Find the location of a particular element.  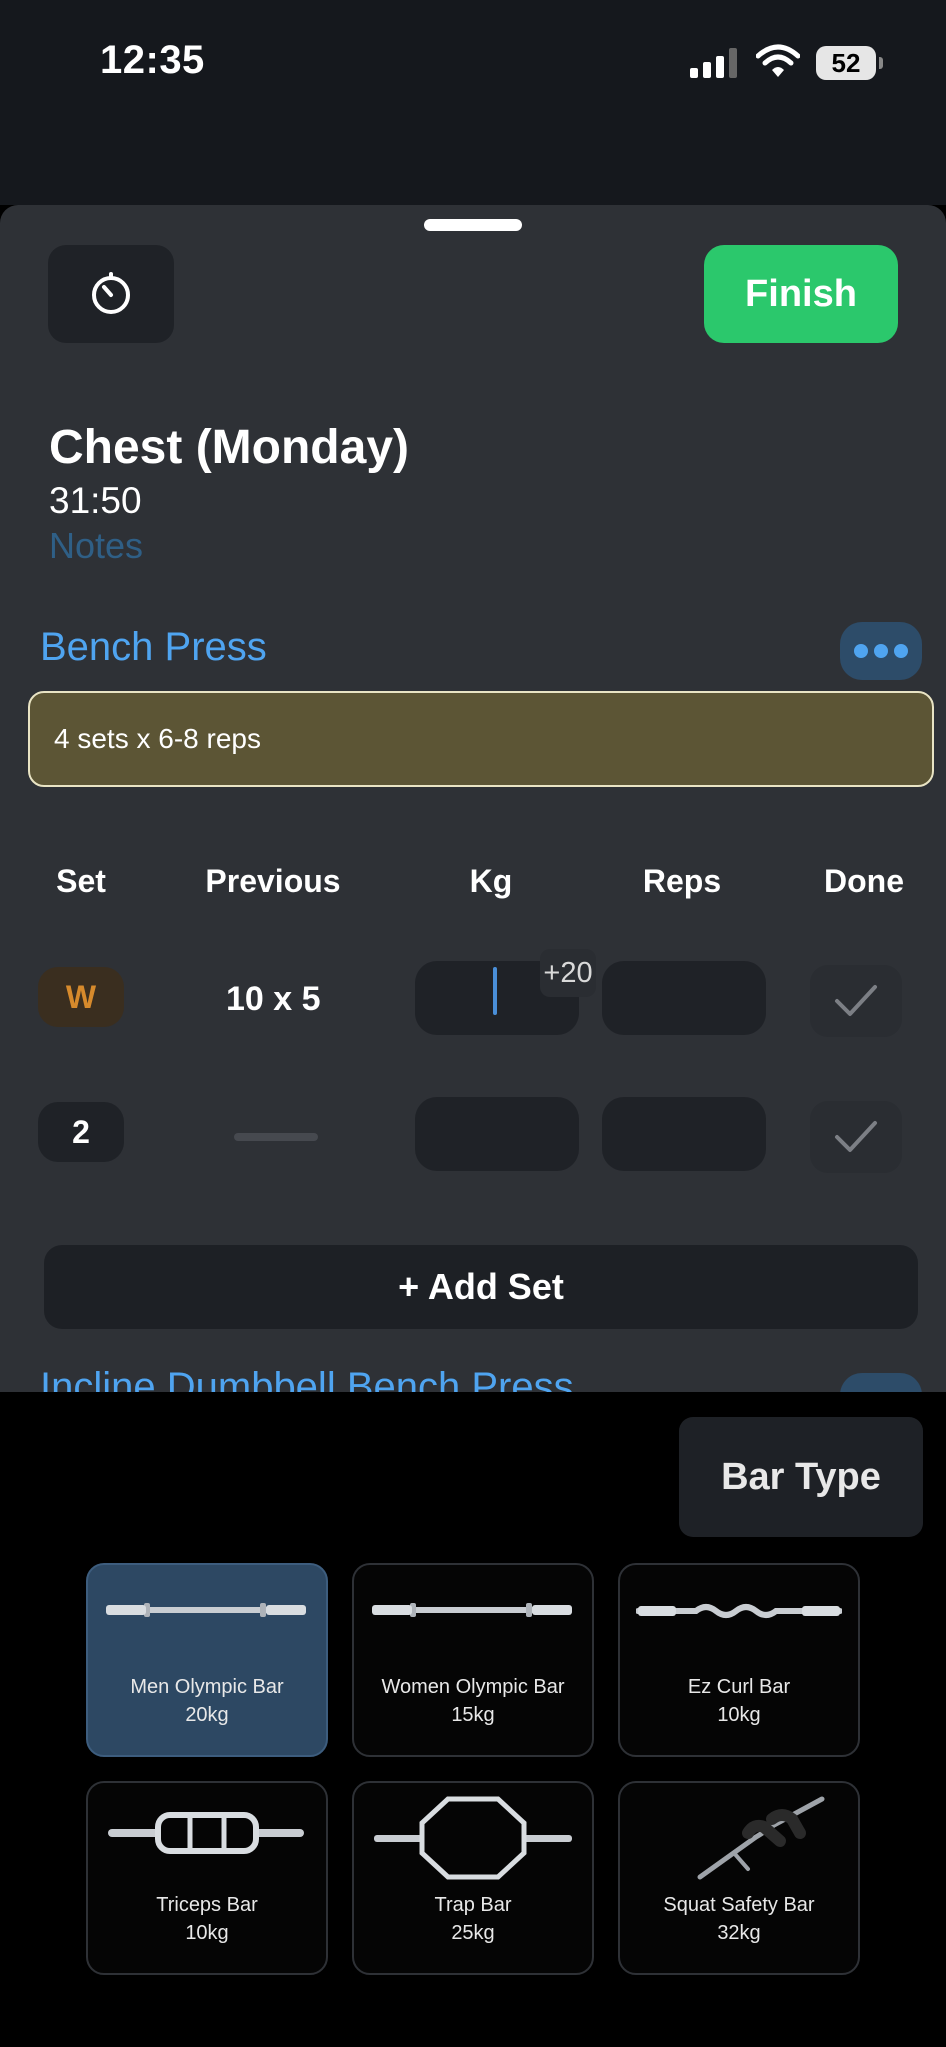

exercise-more-button is located at coordinates (881, 651).